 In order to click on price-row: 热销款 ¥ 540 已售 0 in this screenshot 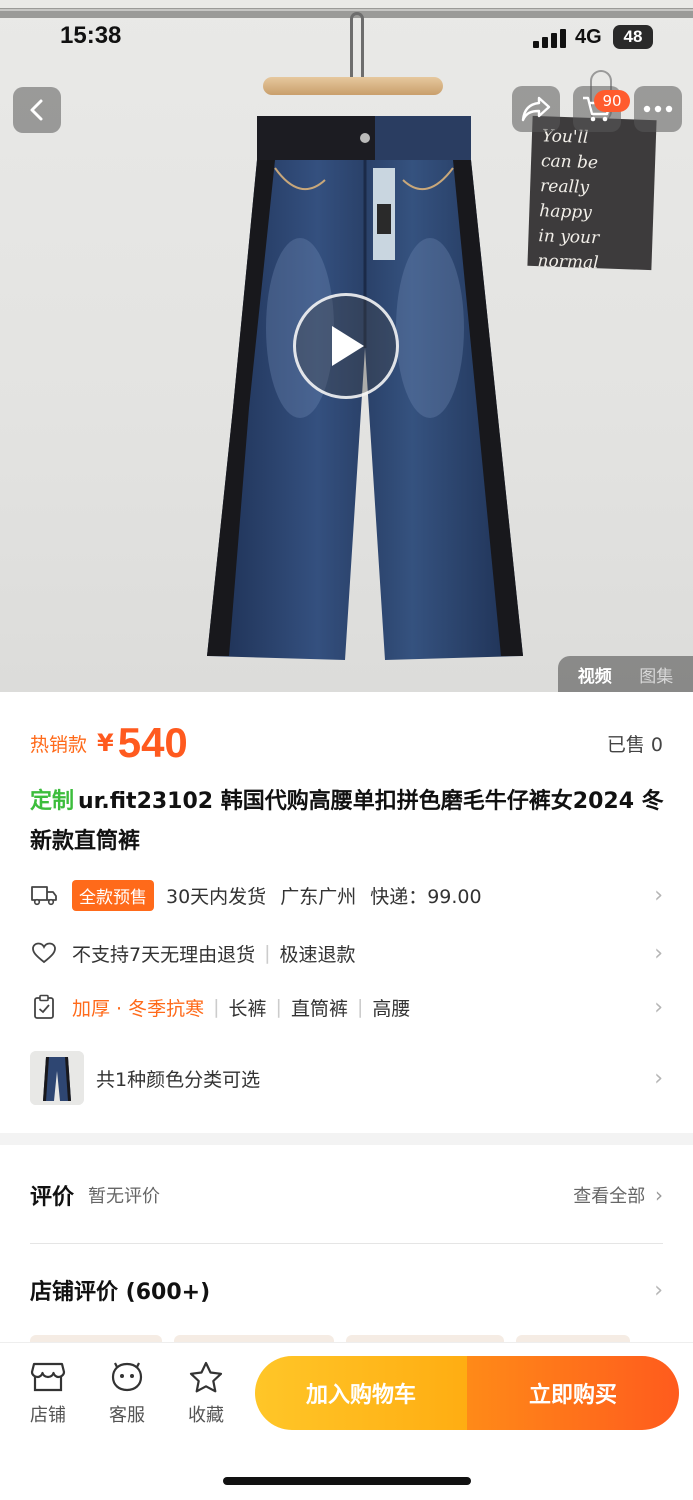, I will do `click(346, 743)`.